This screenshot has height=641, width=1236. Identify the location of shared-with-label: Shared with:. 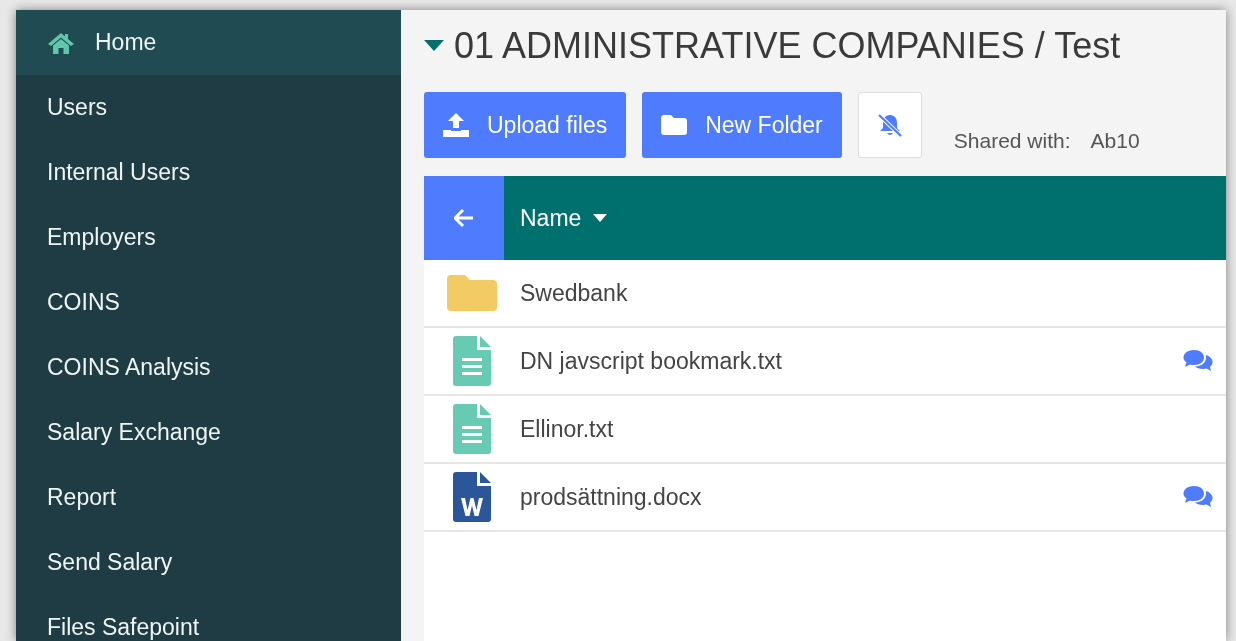
(1012, 140).